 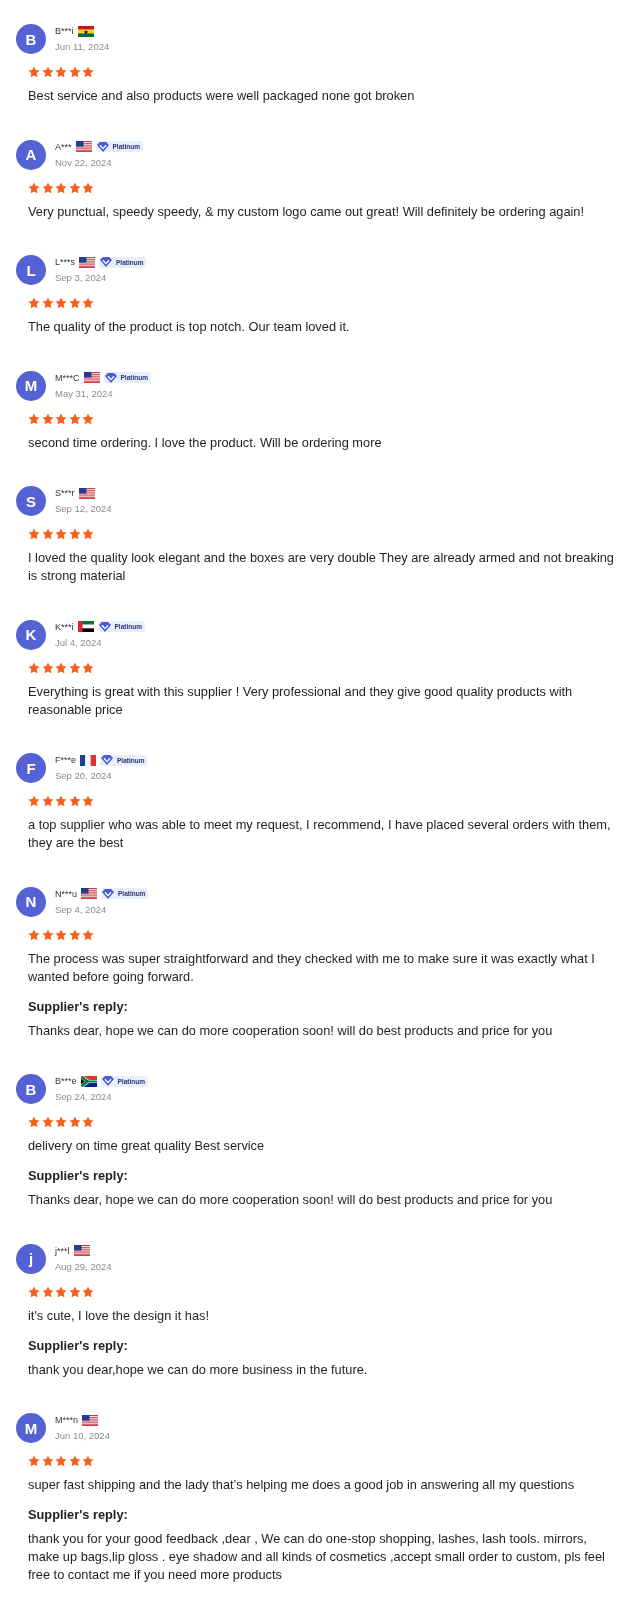 I want to click on avatar: A, so click(x=31, y=154).